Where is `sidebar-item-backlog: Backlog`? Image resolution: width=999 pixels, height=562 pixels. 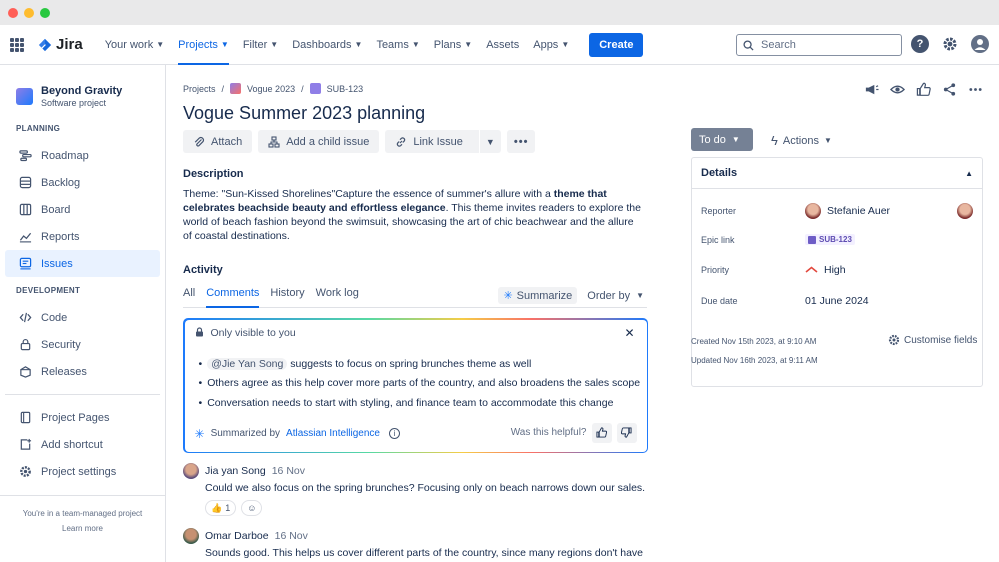 sidebar-item-backlog: Backlog is located at coordinates (82, 182).